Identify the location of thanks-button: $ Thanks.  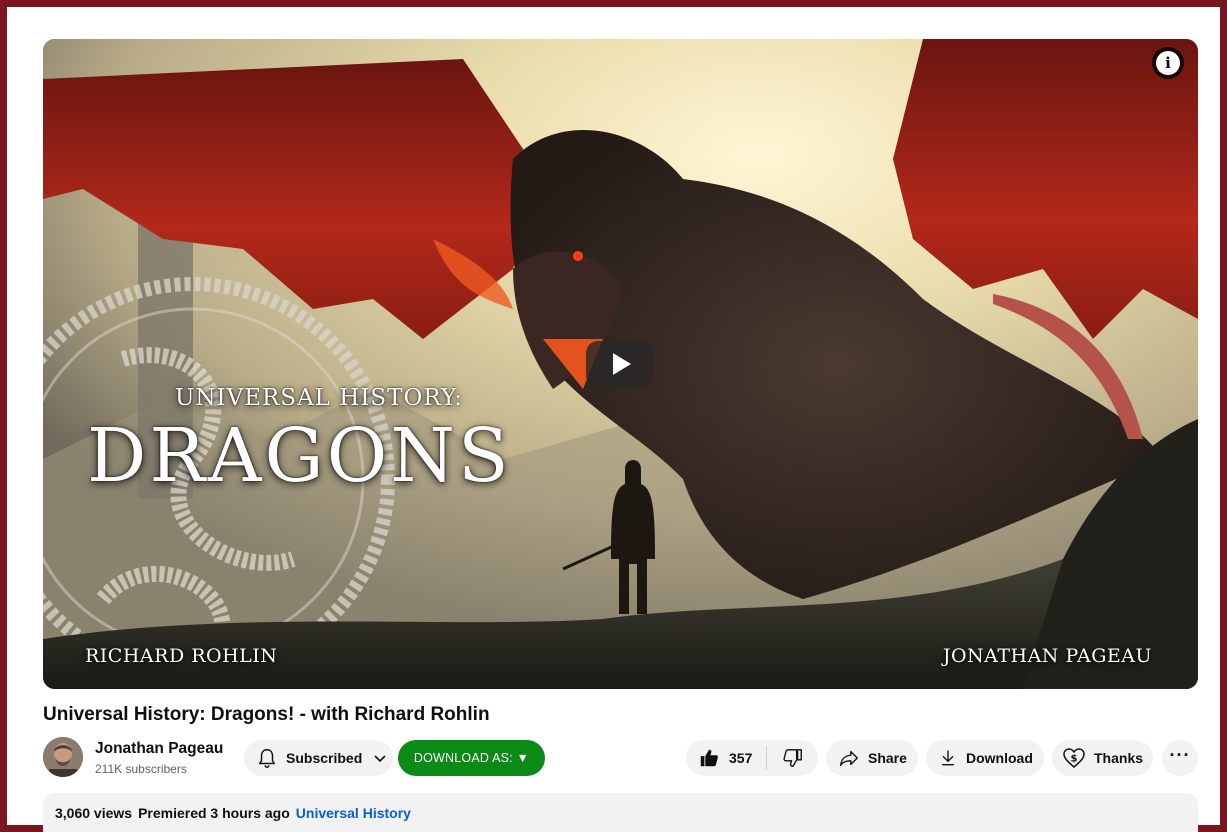
(1102, 758).